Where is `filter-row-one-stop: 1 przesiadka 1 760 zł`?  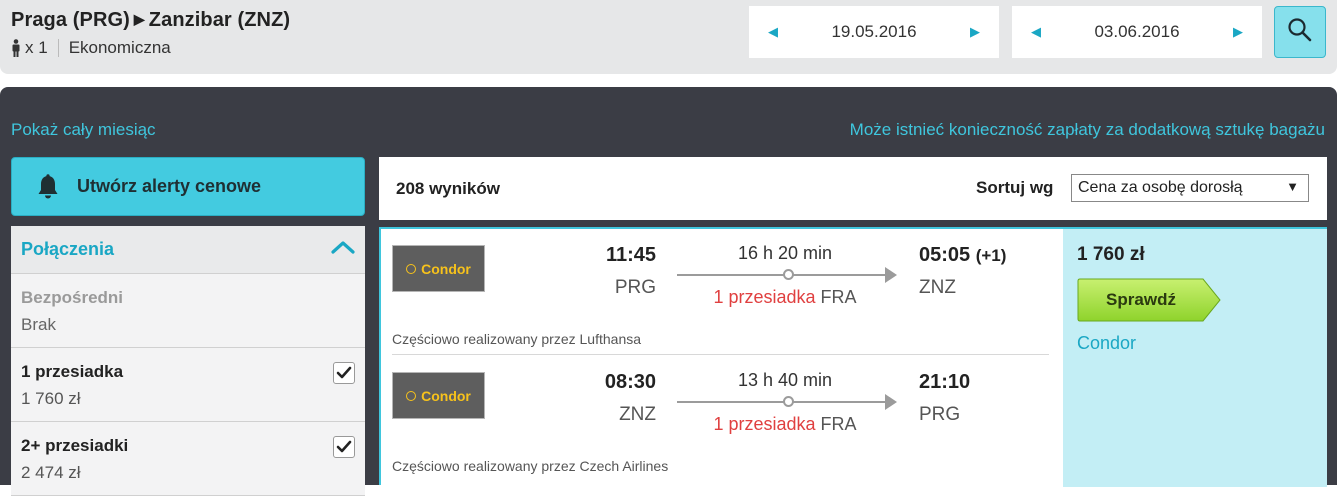 filter-row-one-stop: 1 przesiadka 1 760 zł is located at coordinates (188, 385).